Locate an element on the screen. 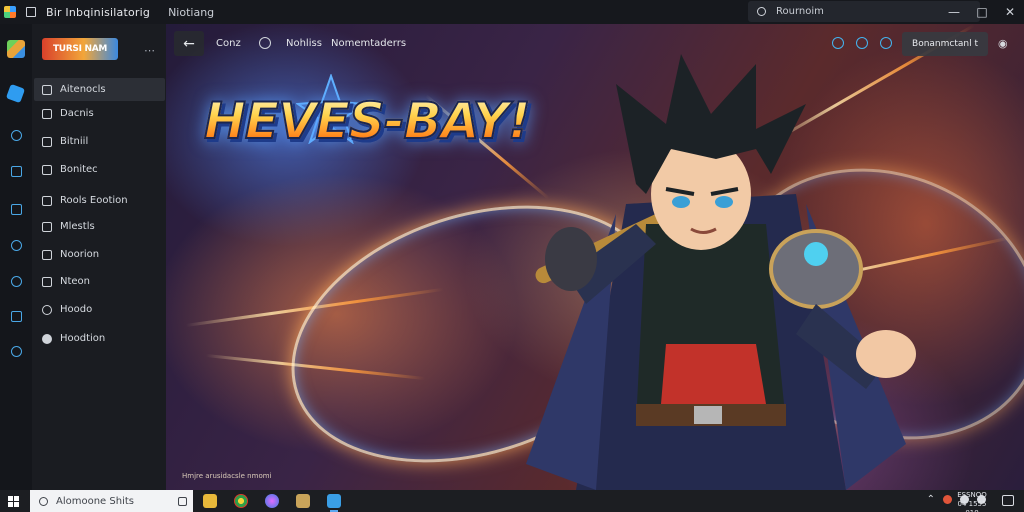  edit-icon is located at coordinates (16, 209).